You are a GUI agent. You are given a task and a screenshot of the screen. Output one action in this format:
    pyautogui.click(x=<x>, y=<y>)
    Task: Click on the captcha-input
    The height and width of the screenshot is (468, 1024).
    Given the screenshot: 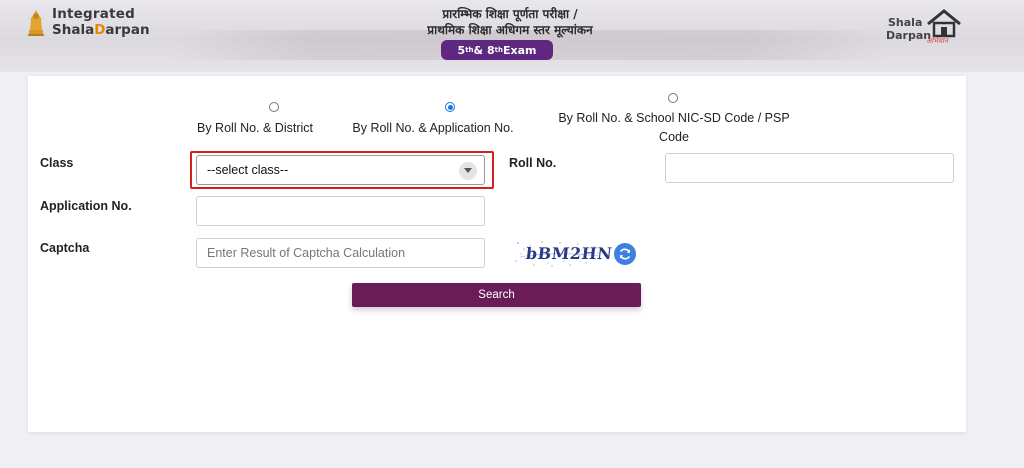 What is the action you would take?
    pyautogui.click(x=340, y=253)
    